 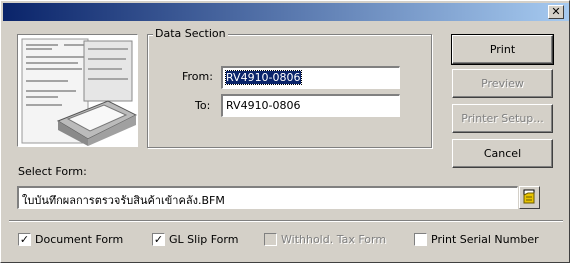 I want to click on withhold-tax-form-checkbox, so click(x=270, y=239).